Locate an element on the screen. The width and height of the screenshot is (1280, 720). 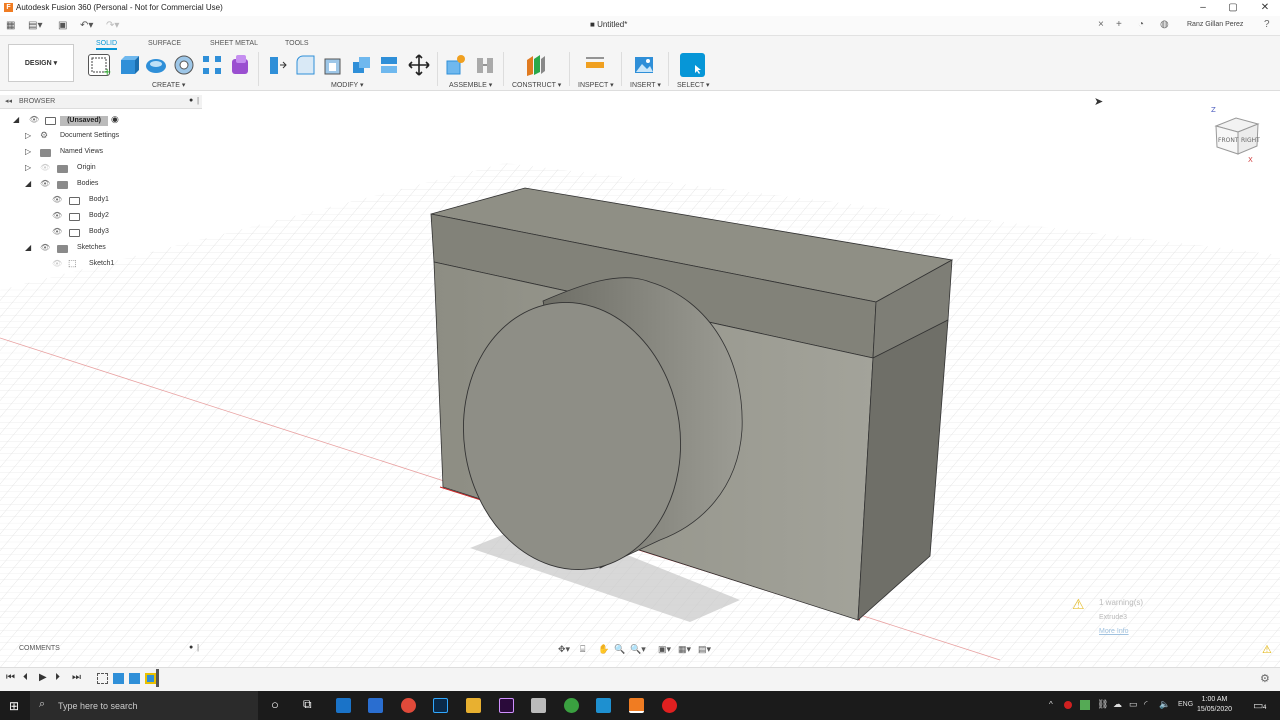
body3-item: Body3 is located at coordinates (99, 235).